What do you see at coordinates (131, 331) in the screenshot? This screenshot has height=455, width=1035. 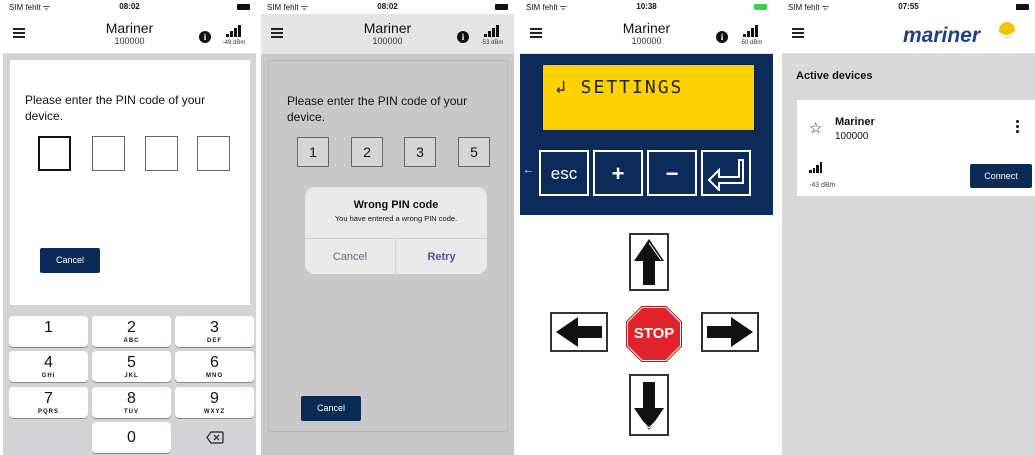 I see `key-2: 2 ABC` at bounding box center [131, 331].